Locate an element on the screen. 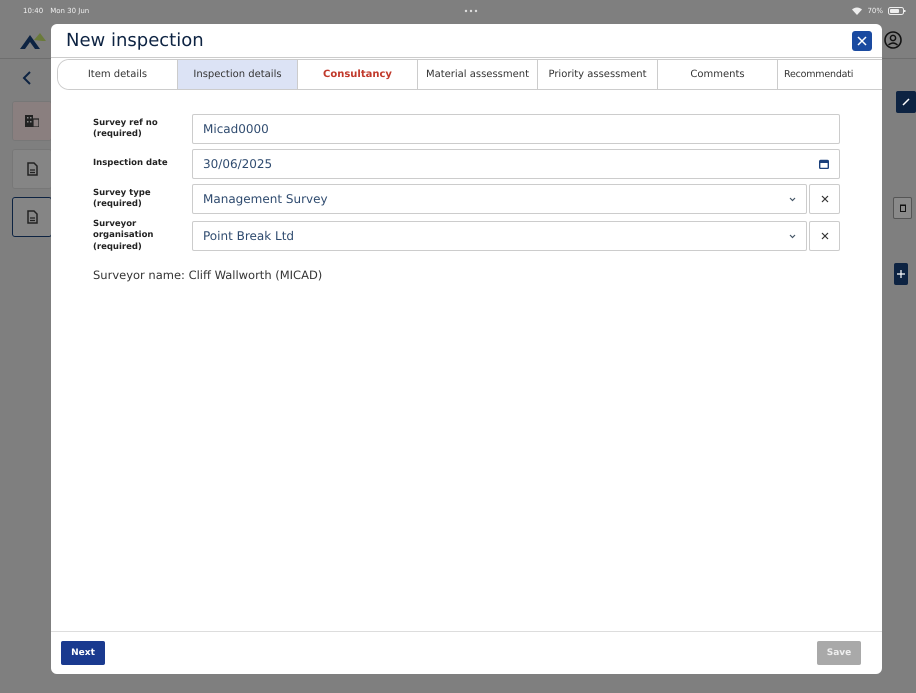 Image resolution: width=916 pixels, height=693 pixels. date-field: 30/06/2025 is located at coordinates (516, 164).